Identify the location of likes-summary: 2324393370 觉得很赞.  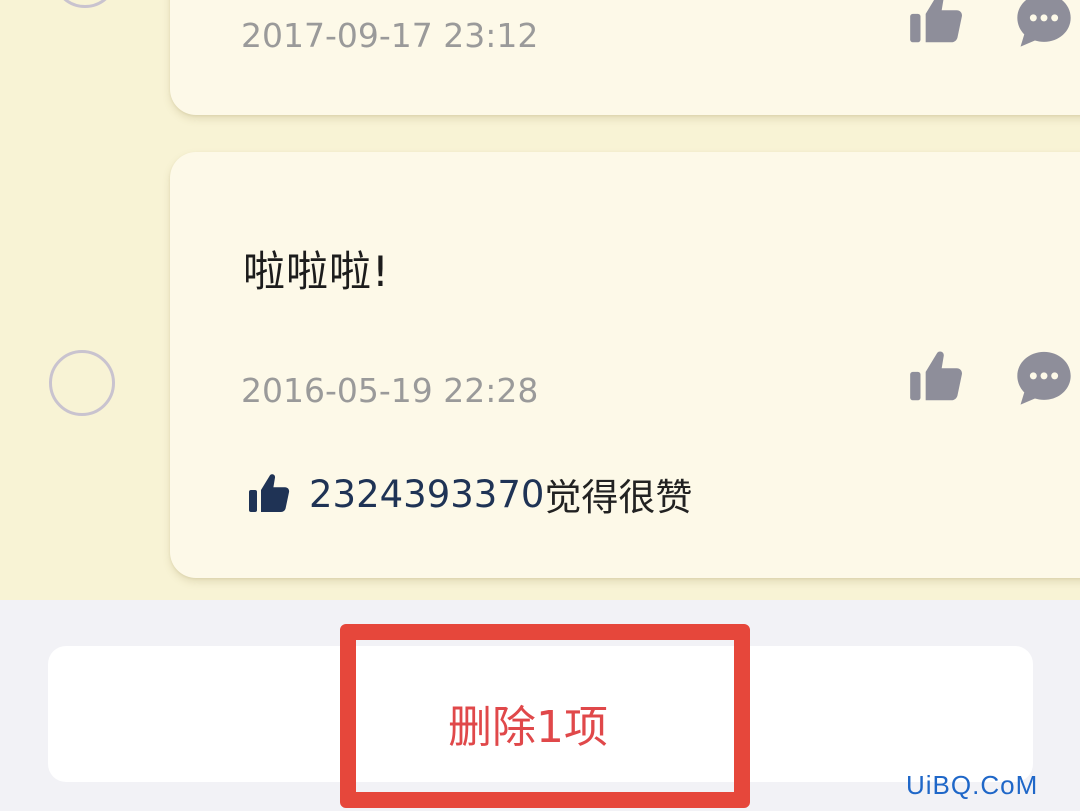
(469, 494).